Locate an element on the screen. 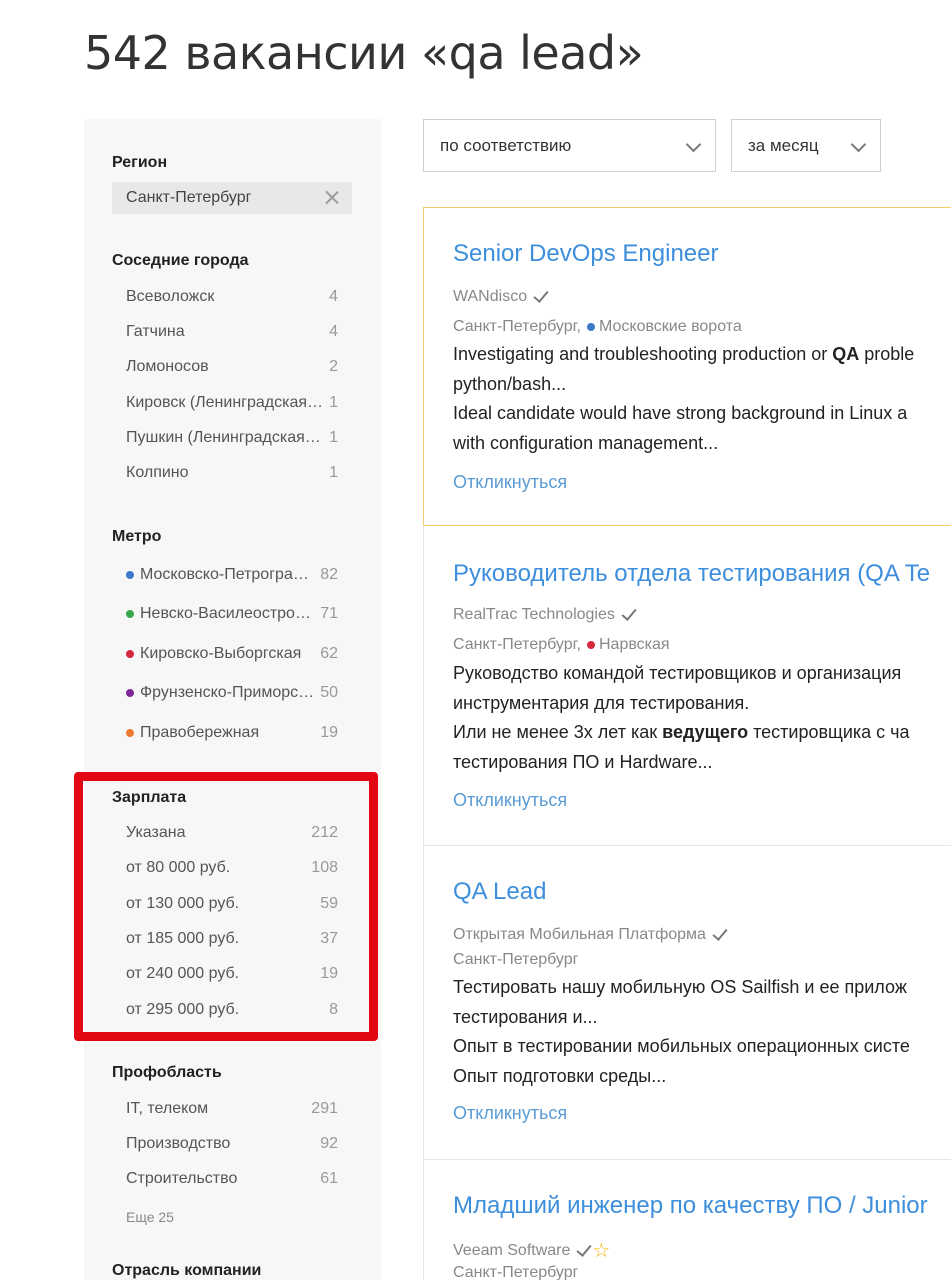 Image resolution: width=951 pixels, height=1280 pixels. region-chip: Санкт-Петербург is located at coordinates (232, 198).